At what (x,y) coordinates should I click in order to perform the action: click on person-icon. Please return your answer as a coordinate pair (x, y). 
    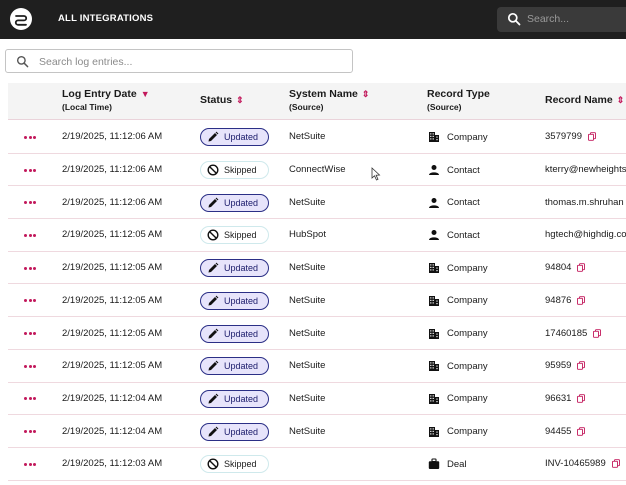
    Looking at the image, I should click on (437, 203).